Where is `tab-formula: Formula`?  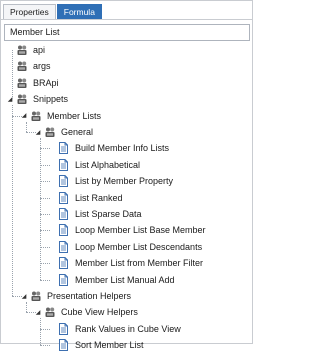 tab-formula: Formula is located at coordinates (79, 11).